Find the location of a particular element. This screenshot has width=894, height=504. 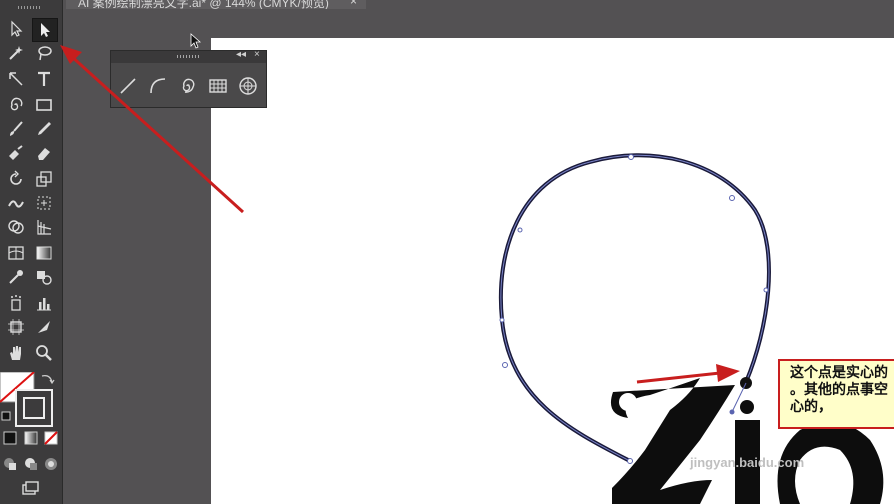

color-mode-icon is located at coordinates (10, 438).